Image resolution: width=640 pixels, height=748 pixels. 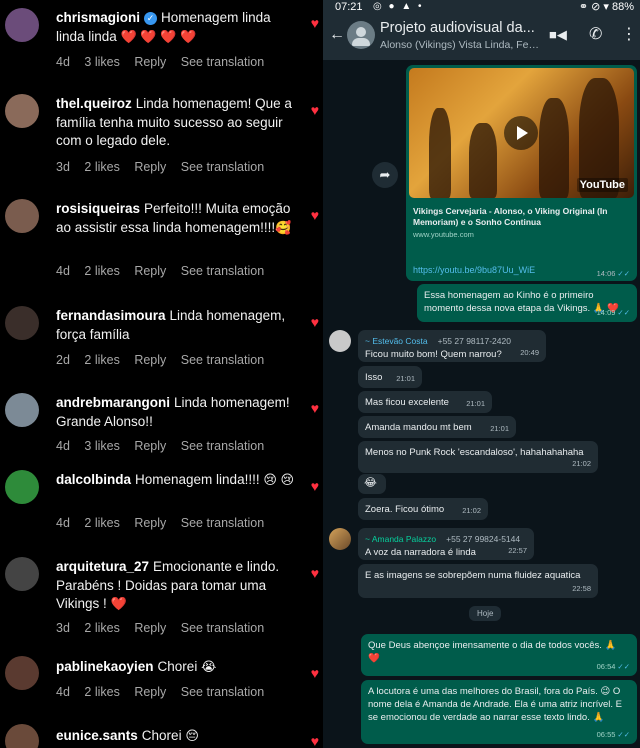 I want to click on forward-icon: ➦, so click(x=385, y=175).